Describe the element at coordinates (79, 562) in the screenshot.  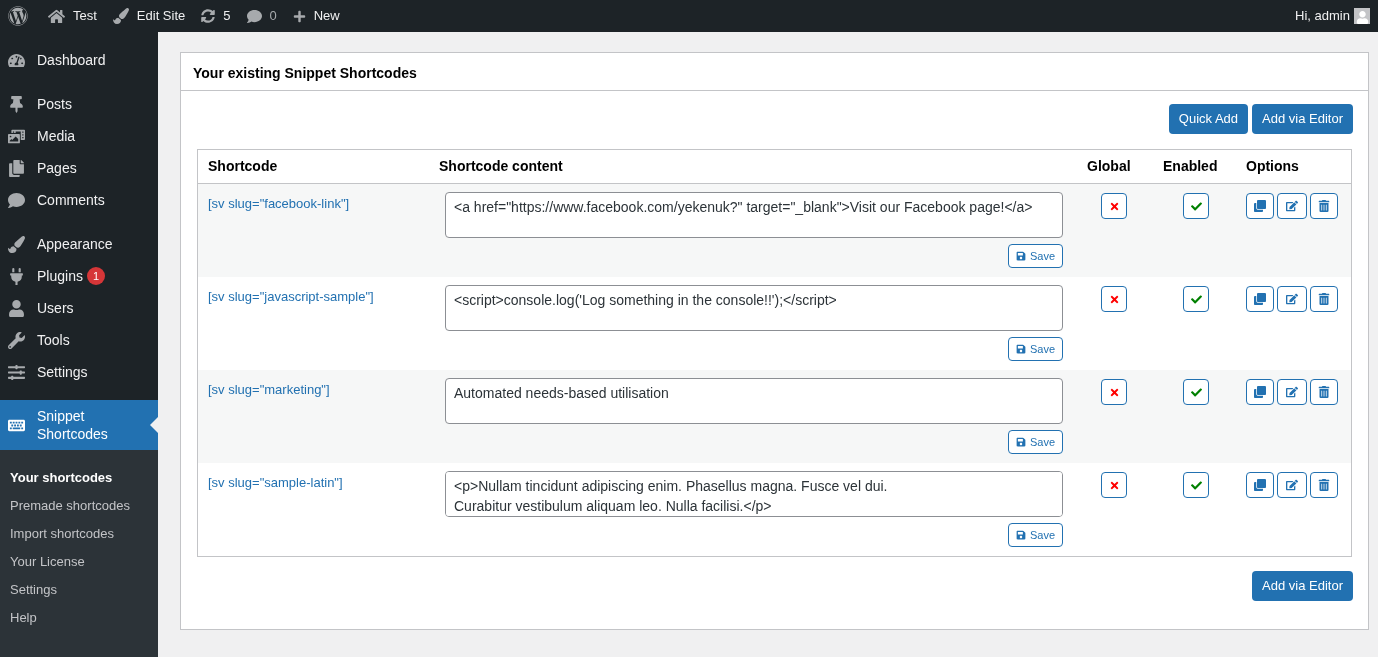
I see `submenu-item: Your License` at that location.